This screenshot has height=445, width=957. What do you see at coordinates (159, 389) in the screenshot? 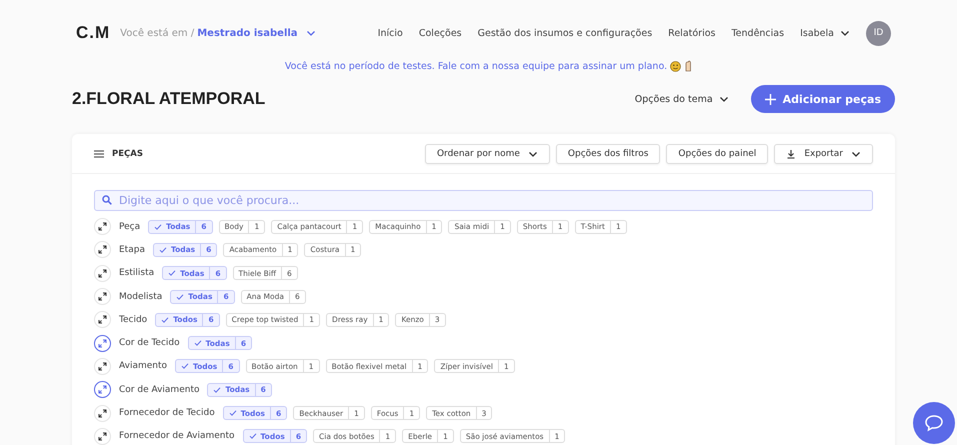
I see `filter-label: Cor de Aviamento` at bounding box center [159, 389].